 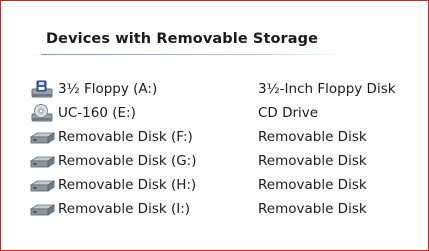 What do you see at coordinates (223, 114) in the screenshot?
I see `device-item-cd-e: UC-160 (E:) CD Drive` at bounding box center [223, 114].